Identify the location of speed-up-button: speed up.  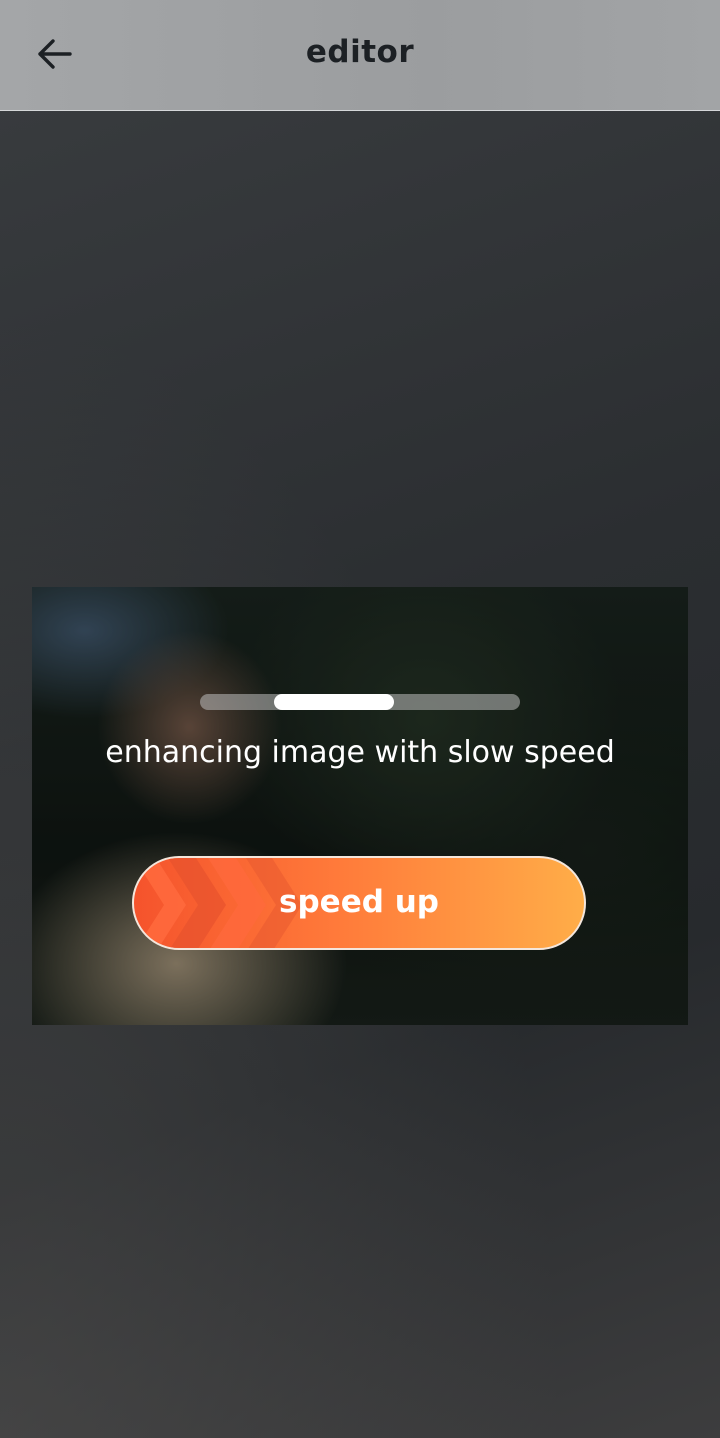
(359, 903).